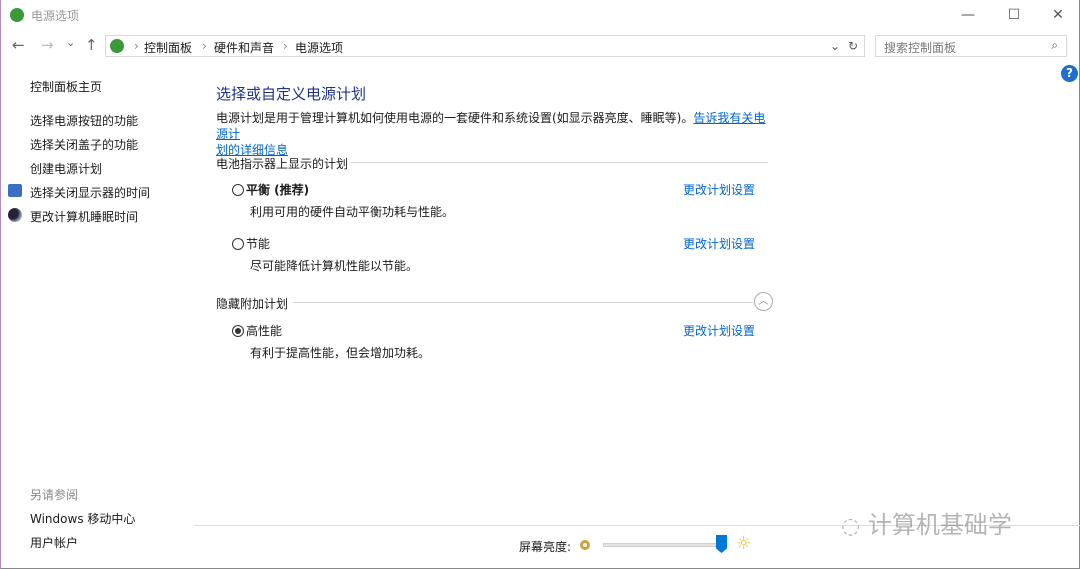 The width and height of the screenshot is (1080, 569). Describe the element at coordinates (334, 266) in the screenshot. I see `plan-saver-desc: 尽可能降低计算机性能以节能。` at that location.